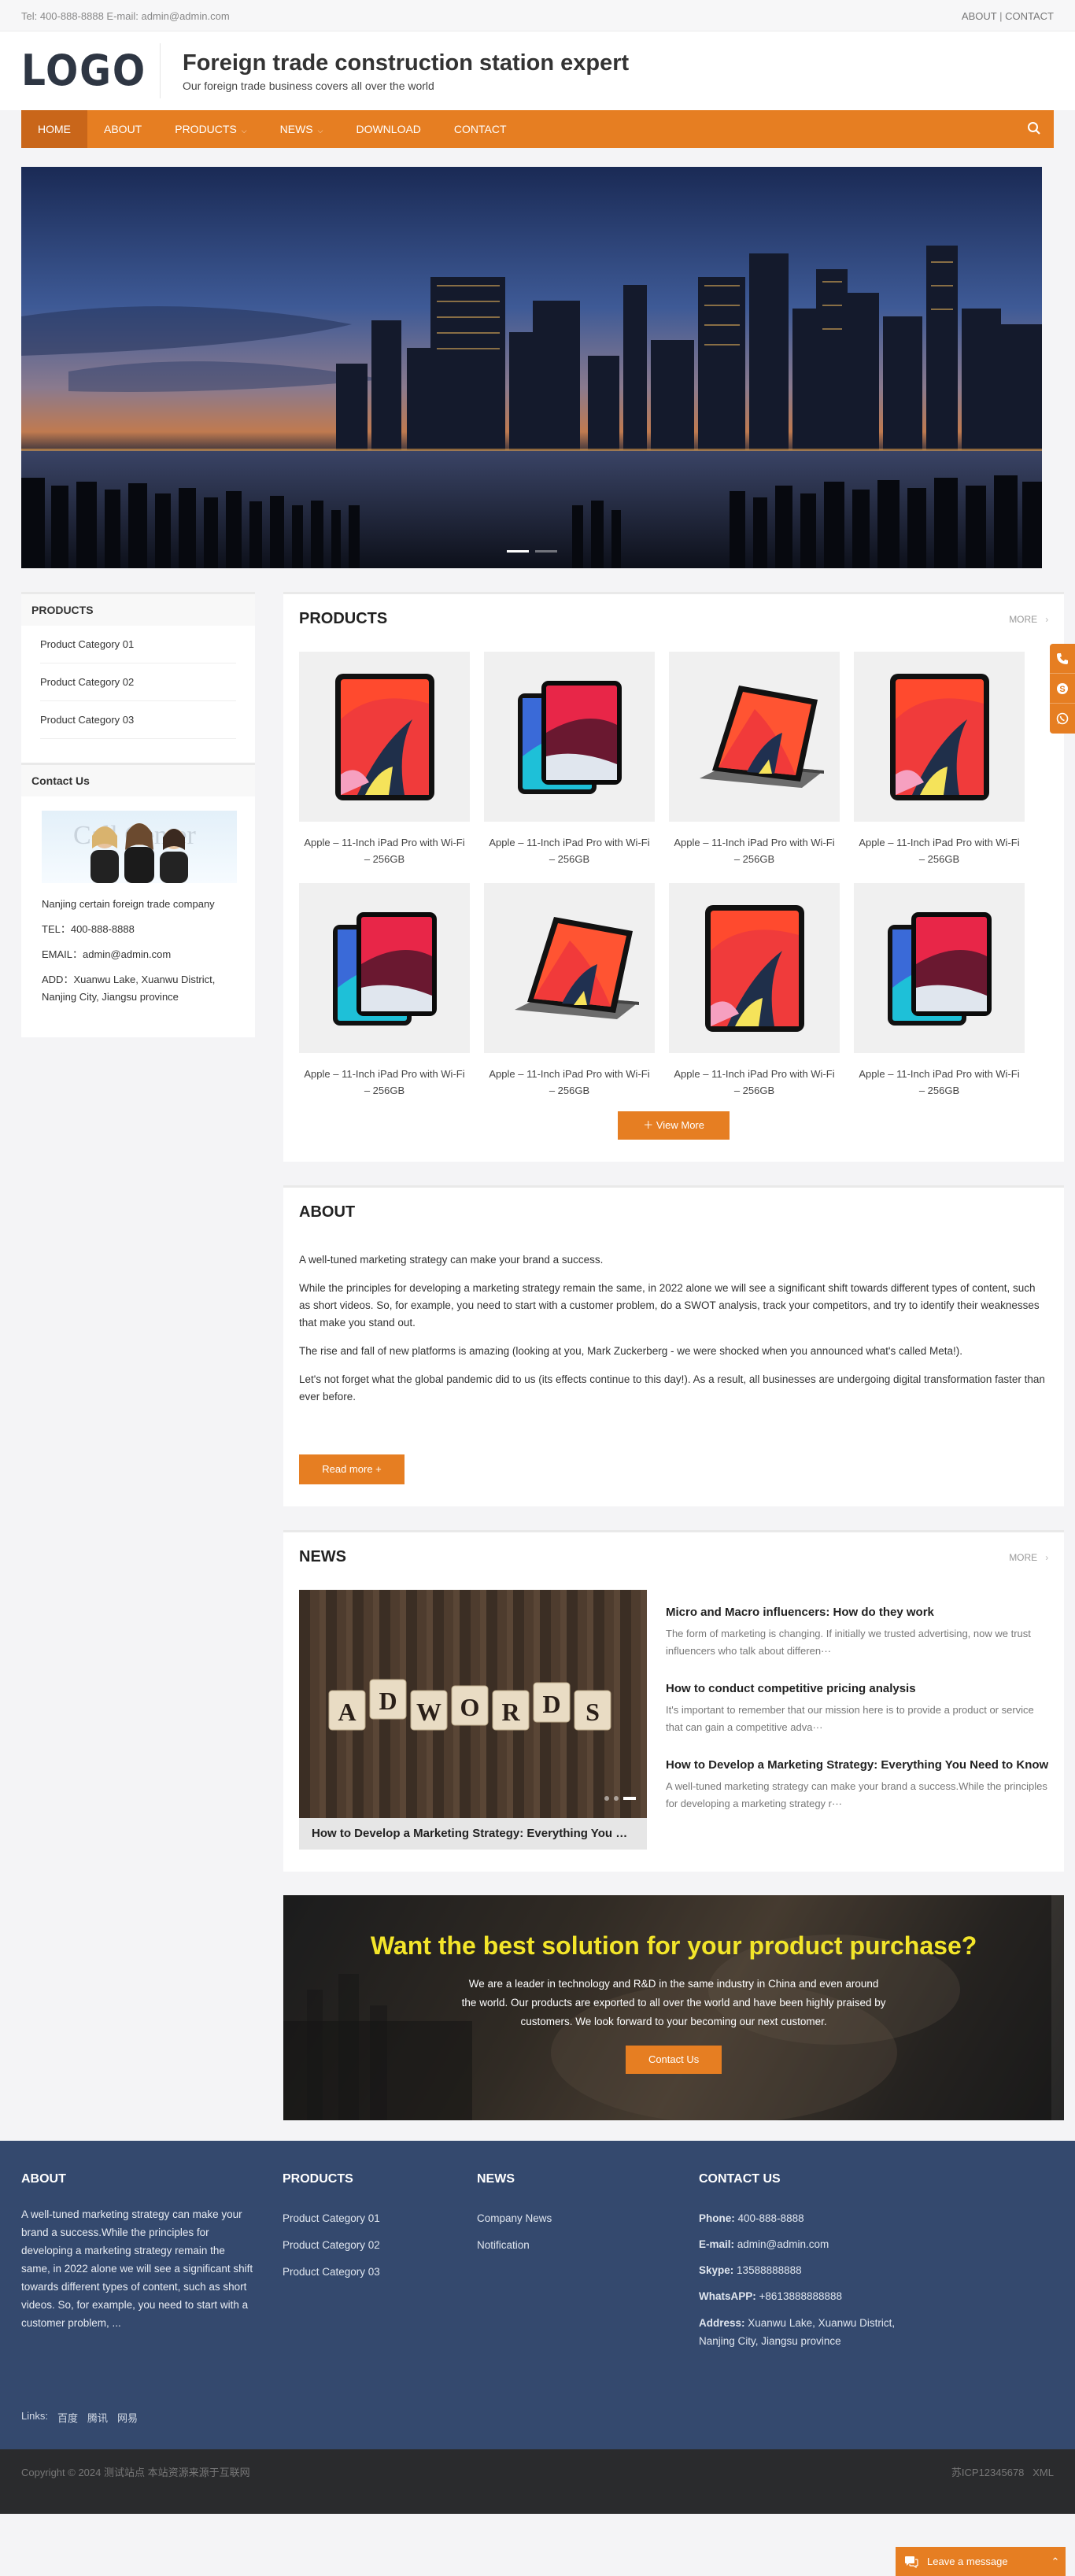 The width and height of the screenshot is (1075, 2576). I want to click on search-icon, so click(1035, 129).